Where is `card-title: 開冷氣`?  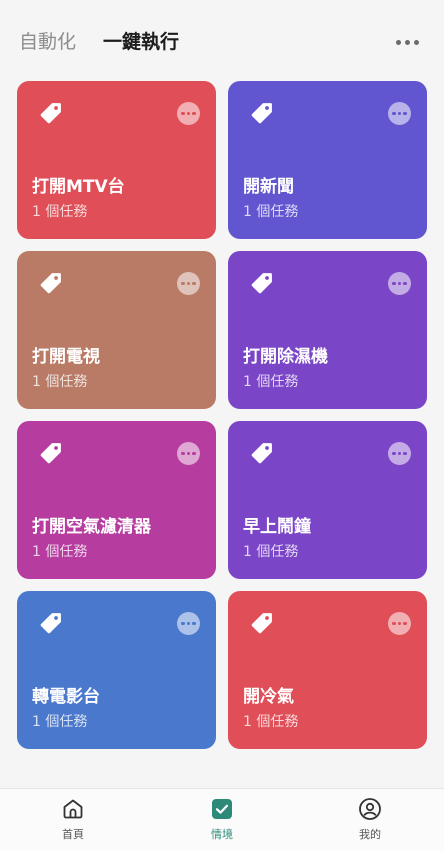
card-title: 開冷氣 is located at coordinates (268, 697).